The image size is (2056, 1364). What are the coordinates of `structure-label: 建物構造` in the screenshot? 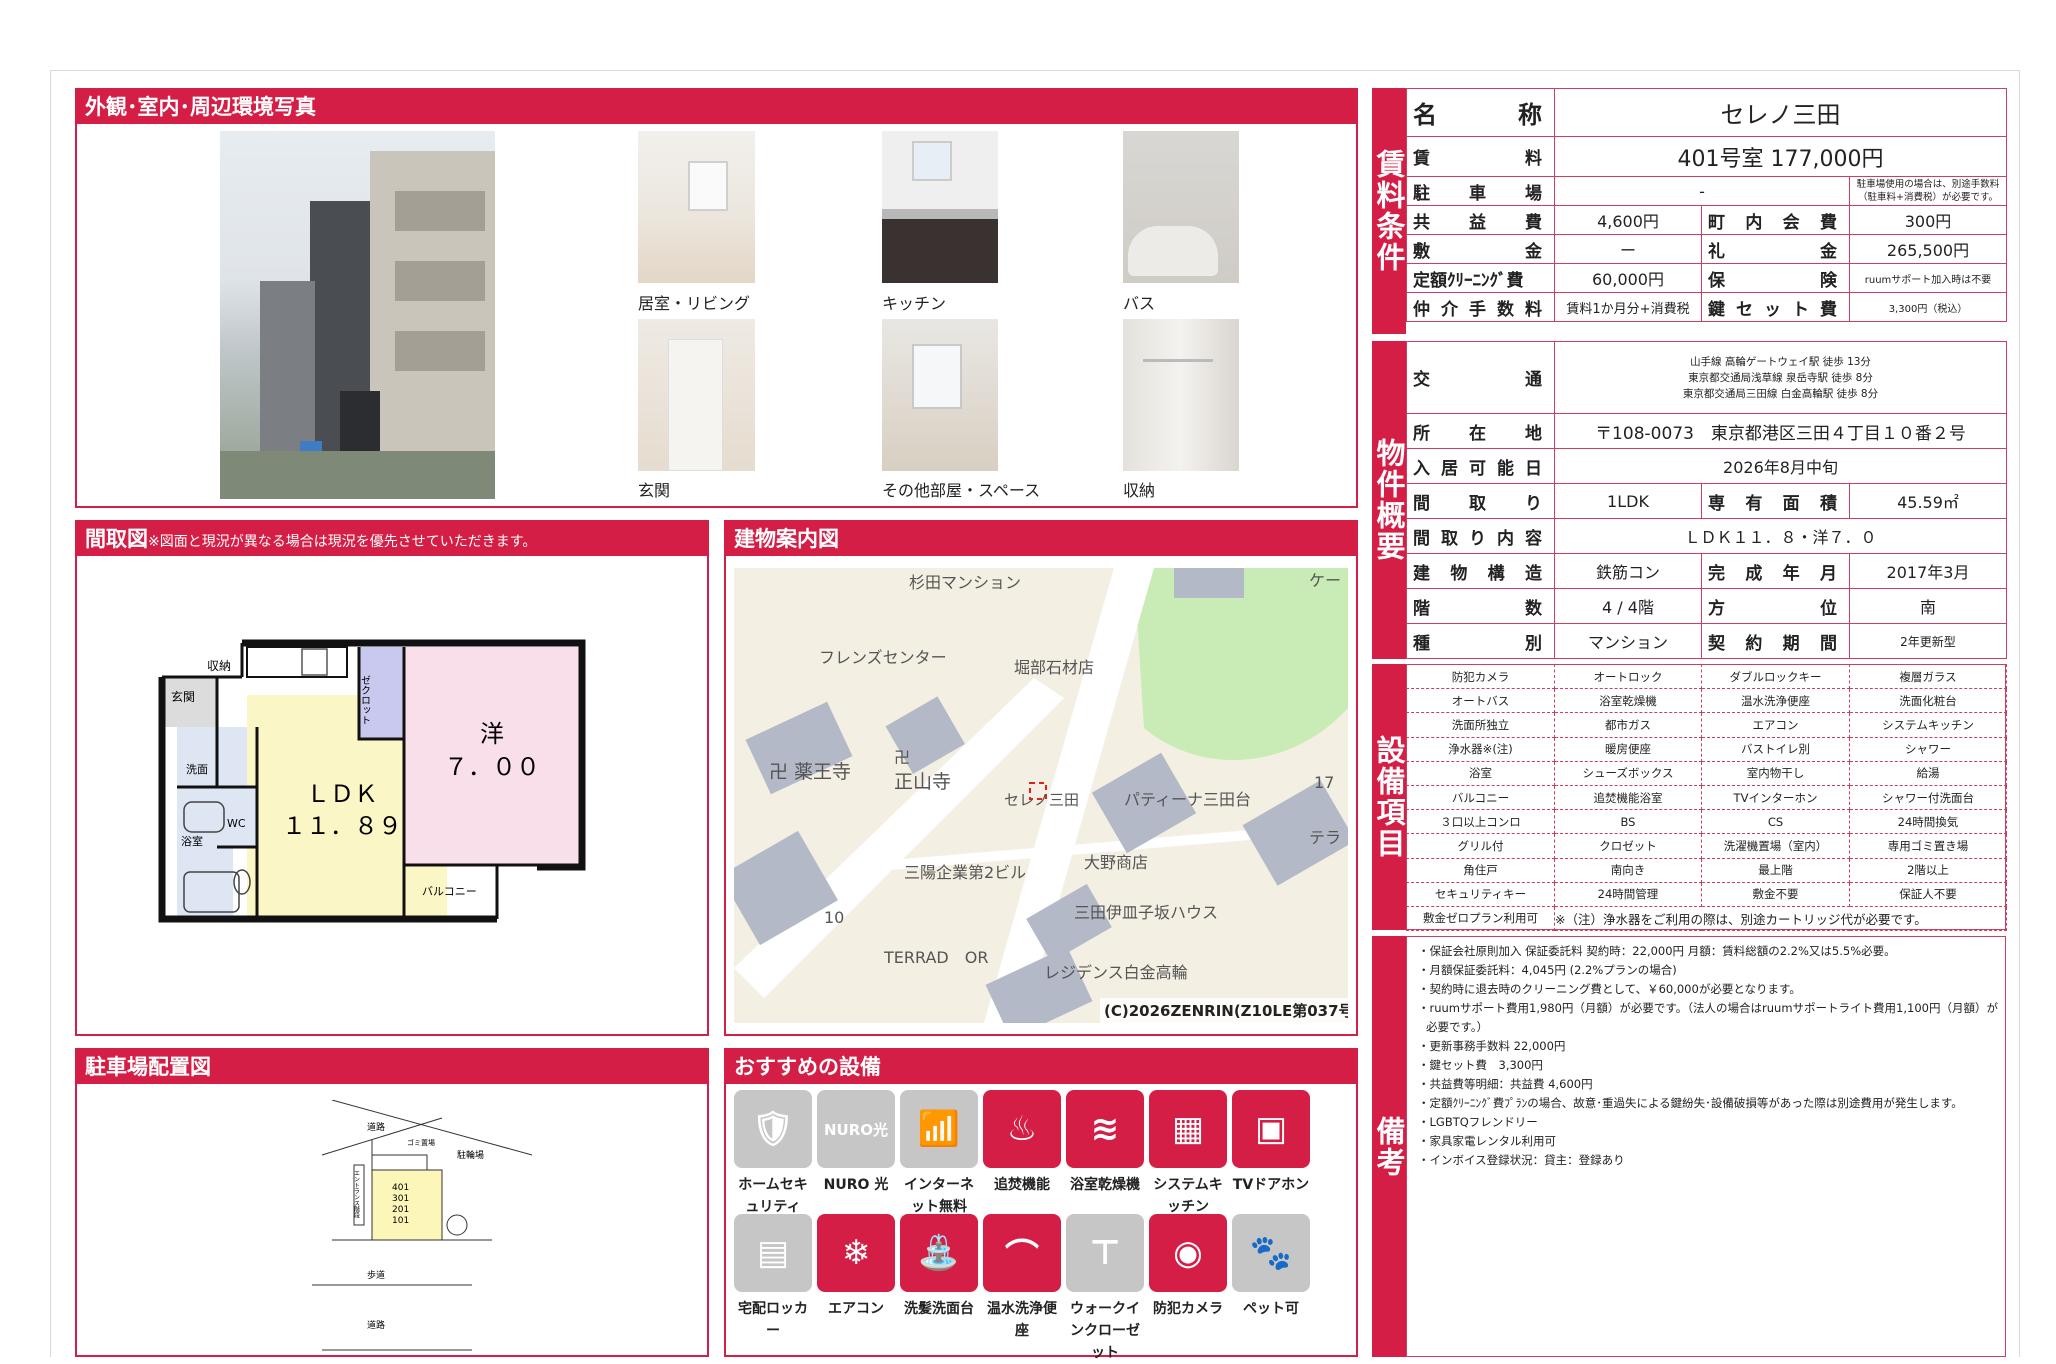 It's located at (1480, 571).